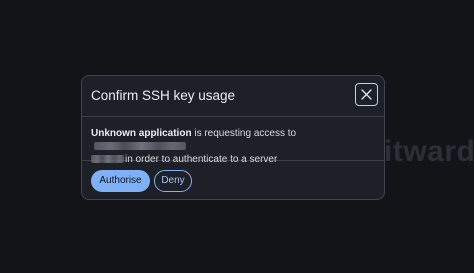 The height and width of the screenshot is (273, 474). What do you see at coordinates (429, 151) in the screenshot?
I see `background-logo-text: itward` at bounding box center [429, 151].